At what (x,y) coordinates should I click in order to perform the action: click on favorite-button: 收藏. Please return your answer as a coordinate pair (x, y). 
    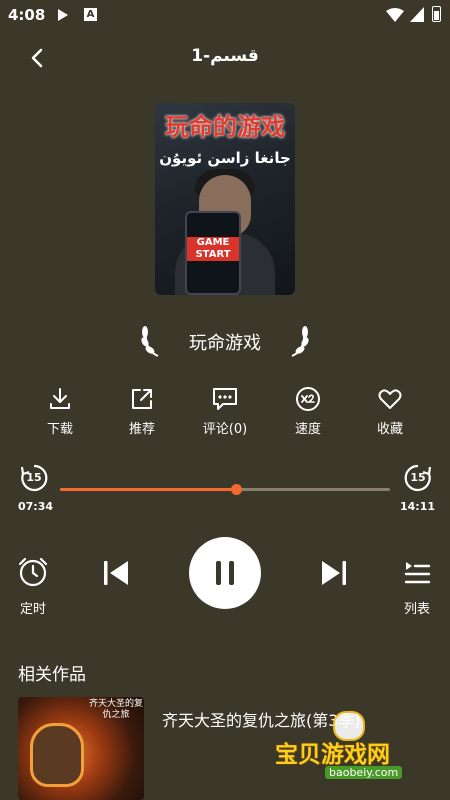
    Looking at the image, I should click on (390, 411).